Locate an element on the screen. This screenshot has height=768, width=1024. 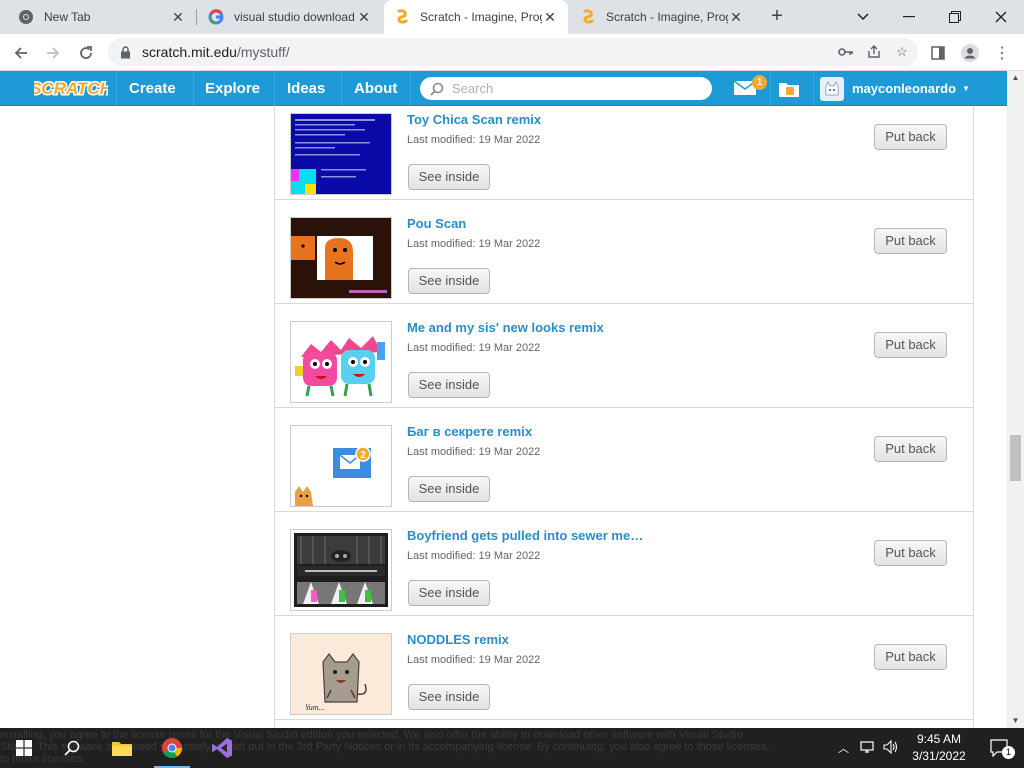
svg-text: 2 is located at coordinates (363, 455).